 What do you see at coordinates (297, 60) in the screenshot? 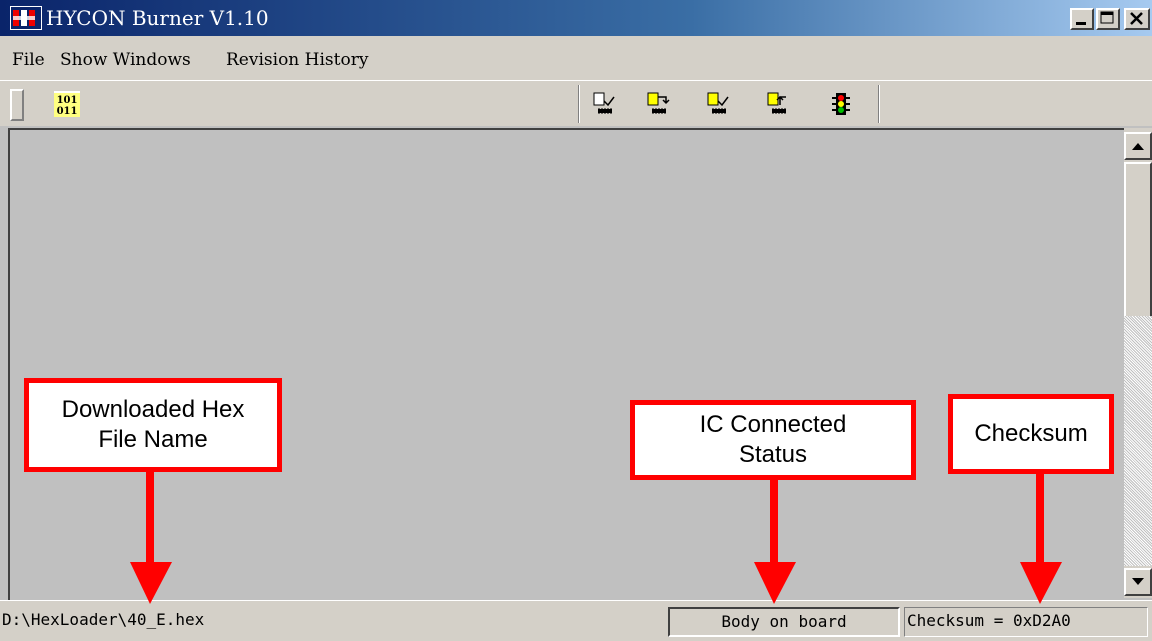
I see `menu-revision-history: Revision History` at bounding box center [297, 60].